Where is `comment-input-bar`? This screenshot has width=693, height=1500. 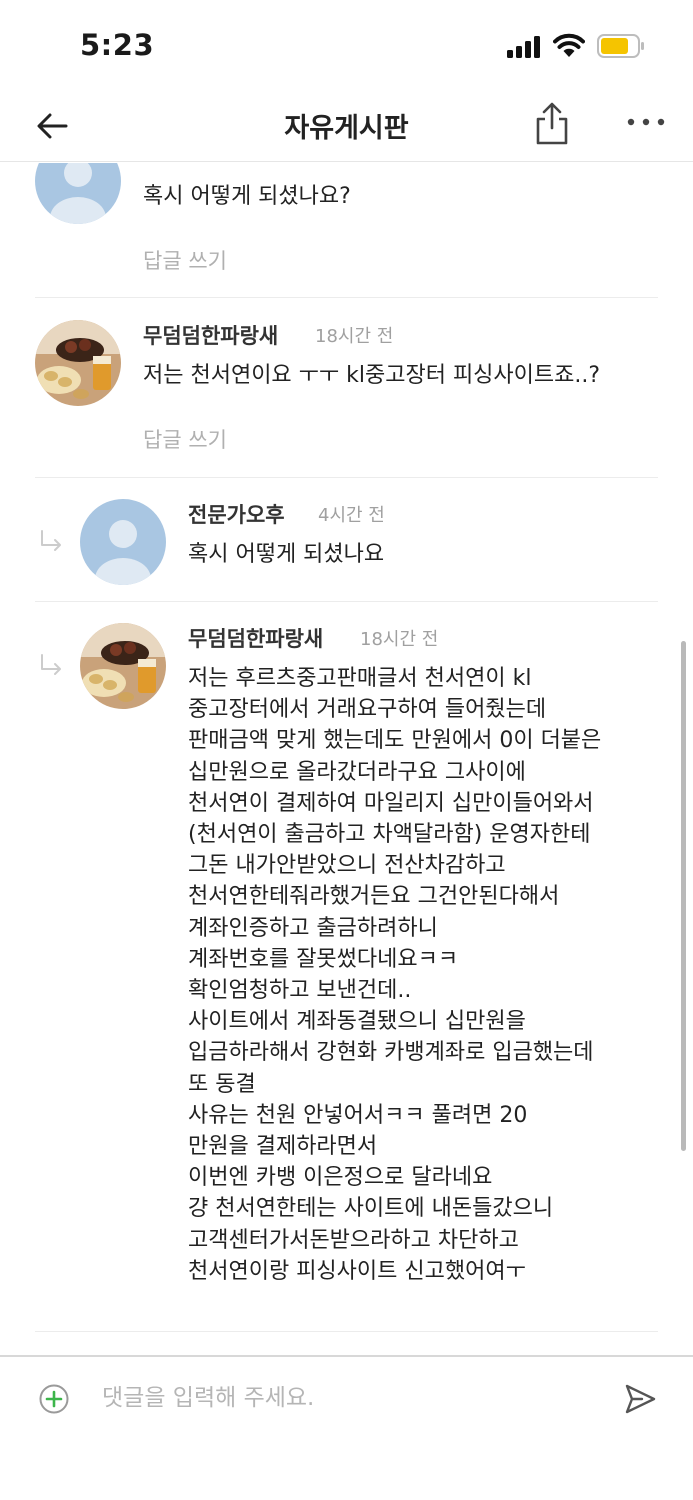 comment-input-bar is located at coordinates (346, 1427).